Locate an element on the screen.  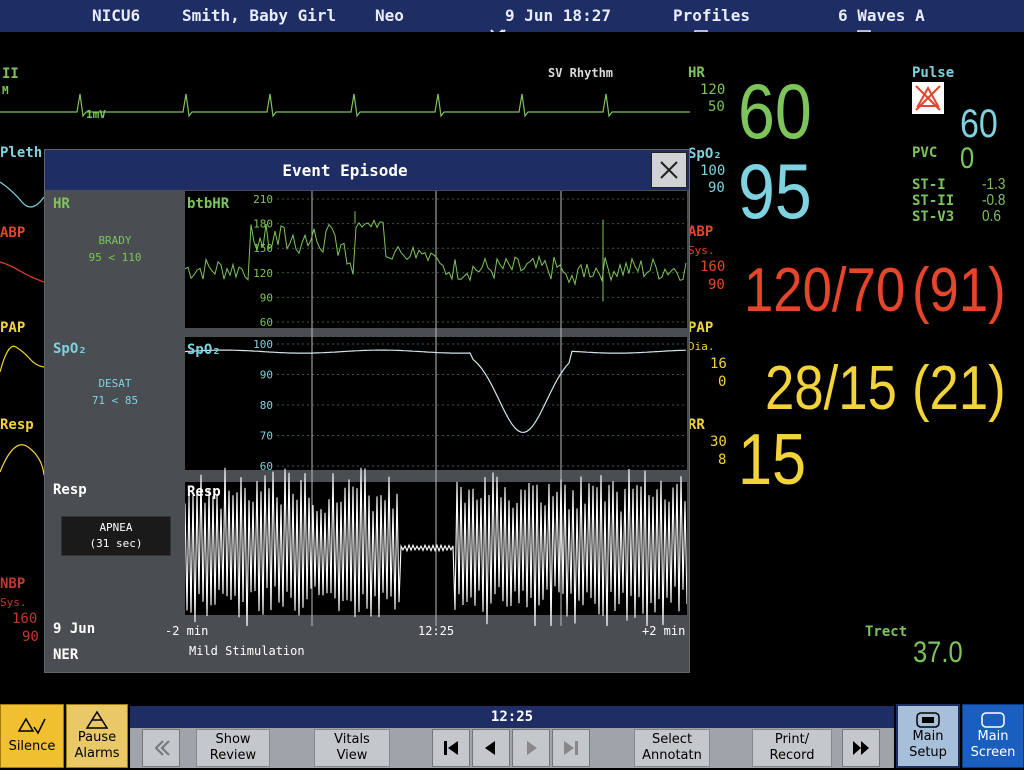
pvc-value: 0 is located at coordinates (967, 159).